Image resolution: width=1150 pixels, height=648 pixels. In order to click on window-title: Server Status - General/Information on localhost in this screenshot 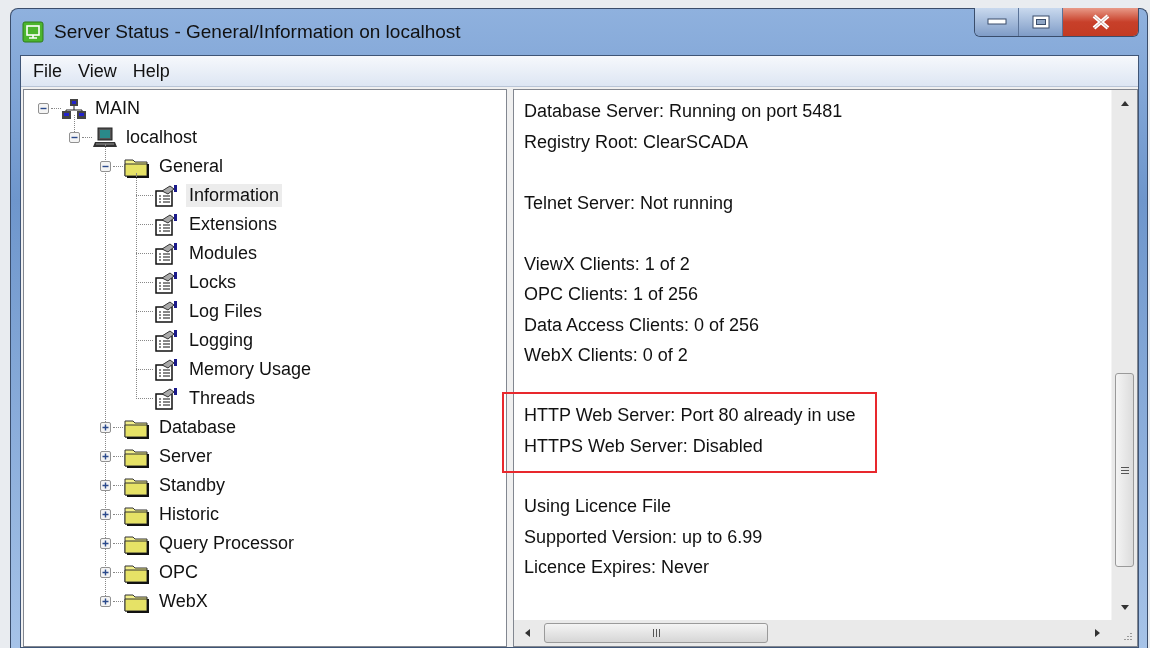, I will do `click(258, 32)`.